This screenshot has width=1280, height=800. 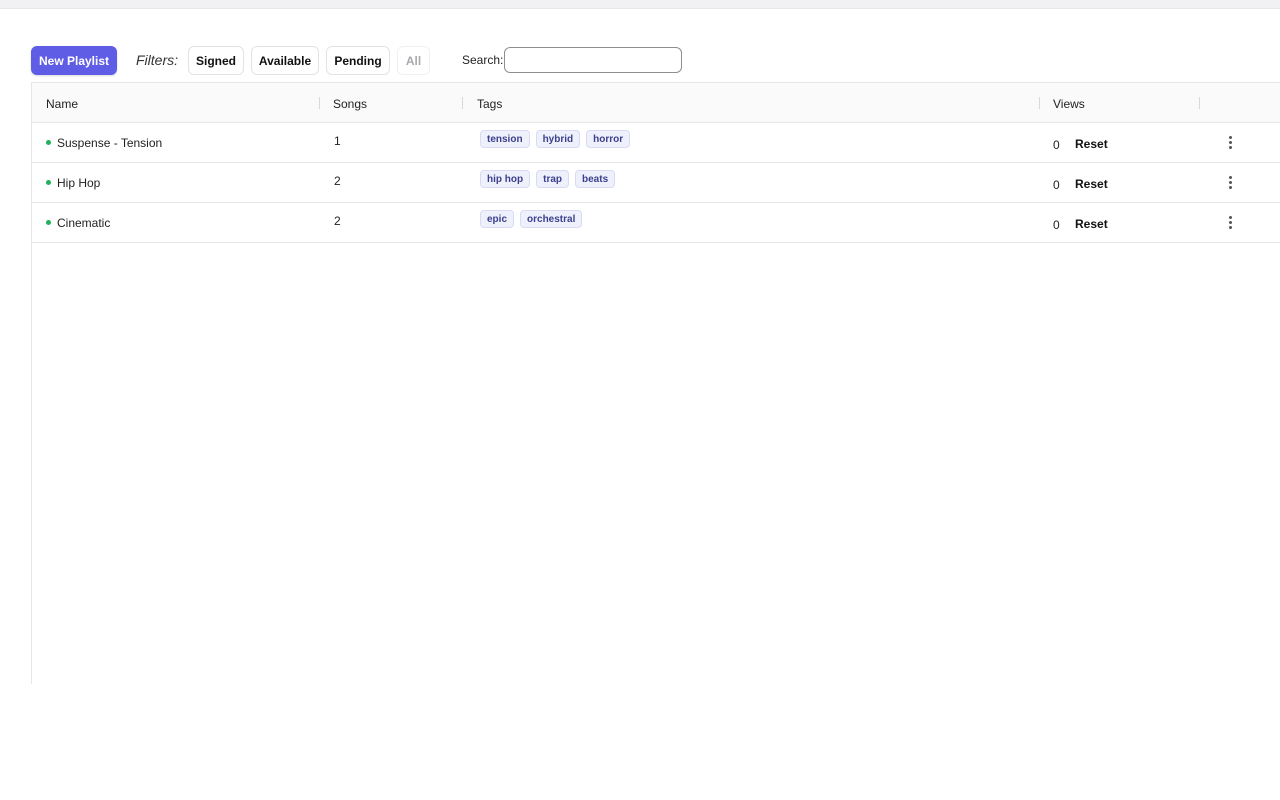 I want to click on column-header-views: Views, so click(x=1069, y=104).